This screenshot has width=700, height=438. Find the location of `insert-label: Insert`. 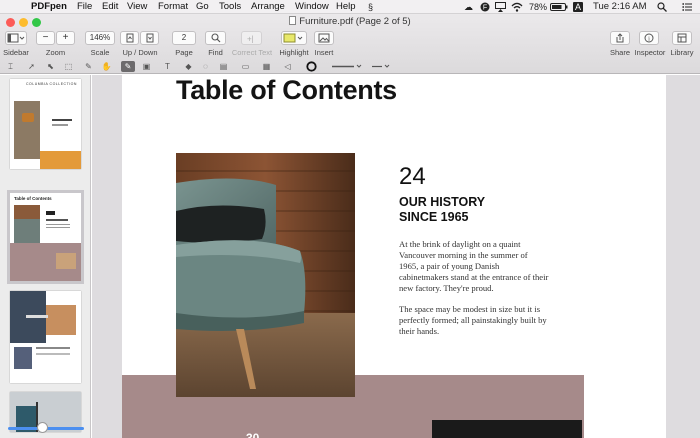

insert-label: Insert is located at coordinates (324, 52).